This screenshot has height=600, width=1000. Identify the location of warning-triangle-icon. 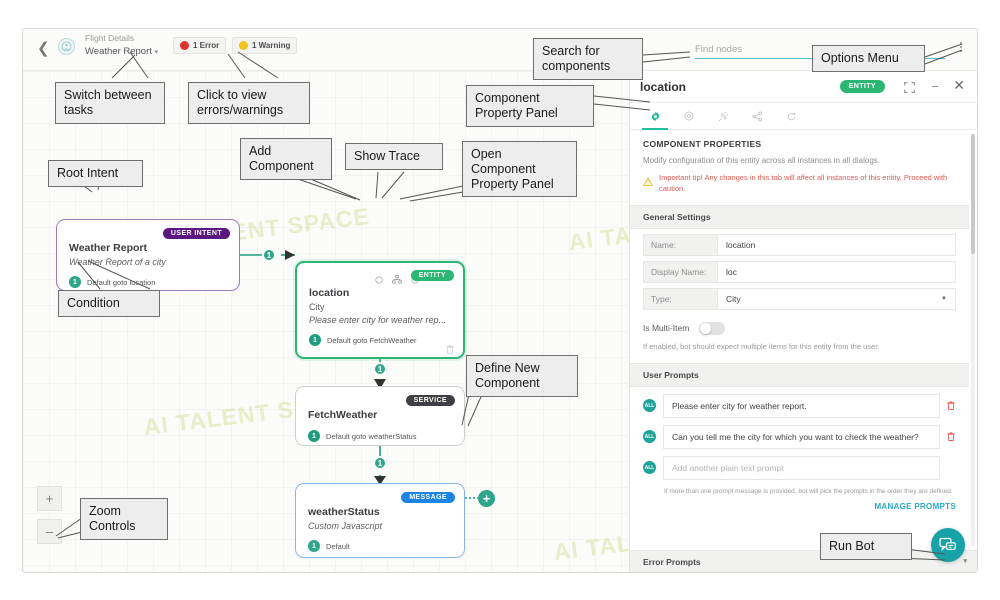
(648, 184).